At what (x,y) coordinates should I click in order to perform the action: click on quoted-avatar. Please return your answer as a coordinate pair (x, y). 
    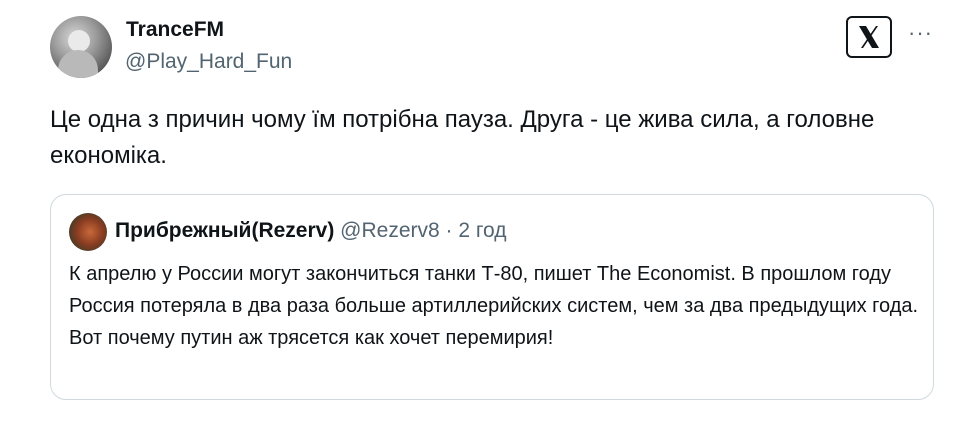
    Looking at the image, I should click on (88, 232).